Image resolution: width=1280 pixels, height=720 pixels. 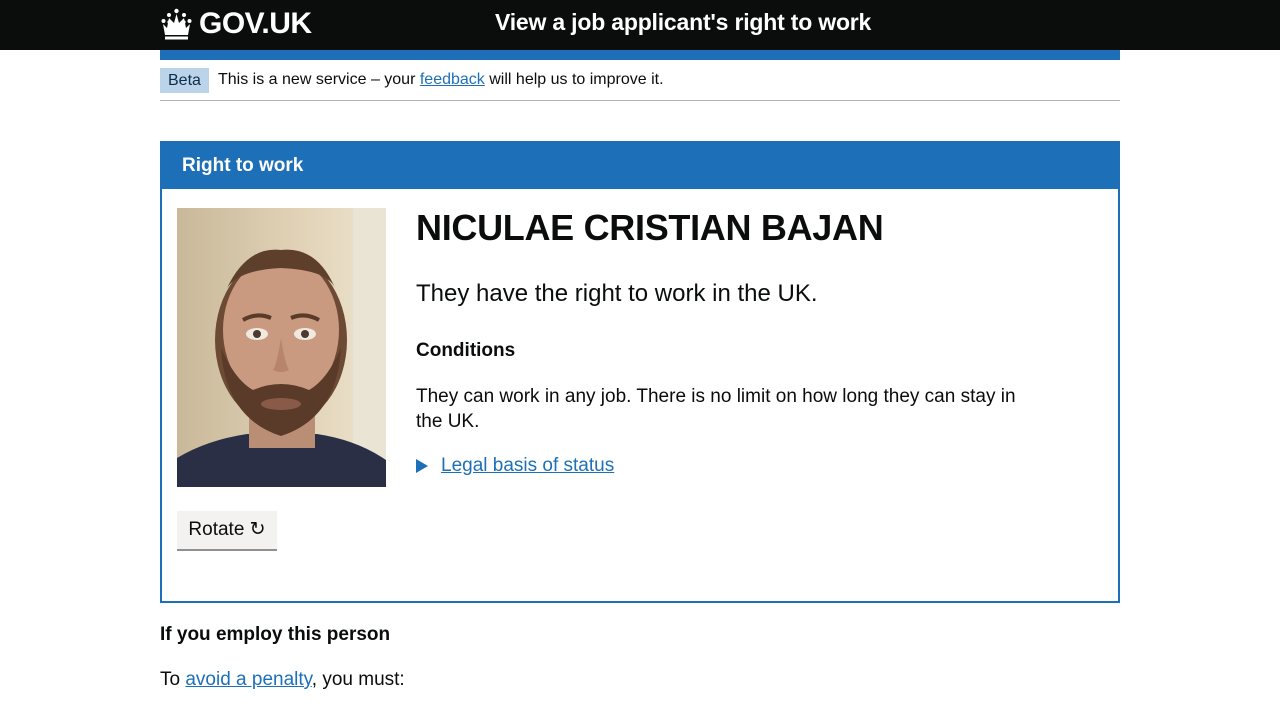 I want to click on portrait-image, so click(x=281, y=347).